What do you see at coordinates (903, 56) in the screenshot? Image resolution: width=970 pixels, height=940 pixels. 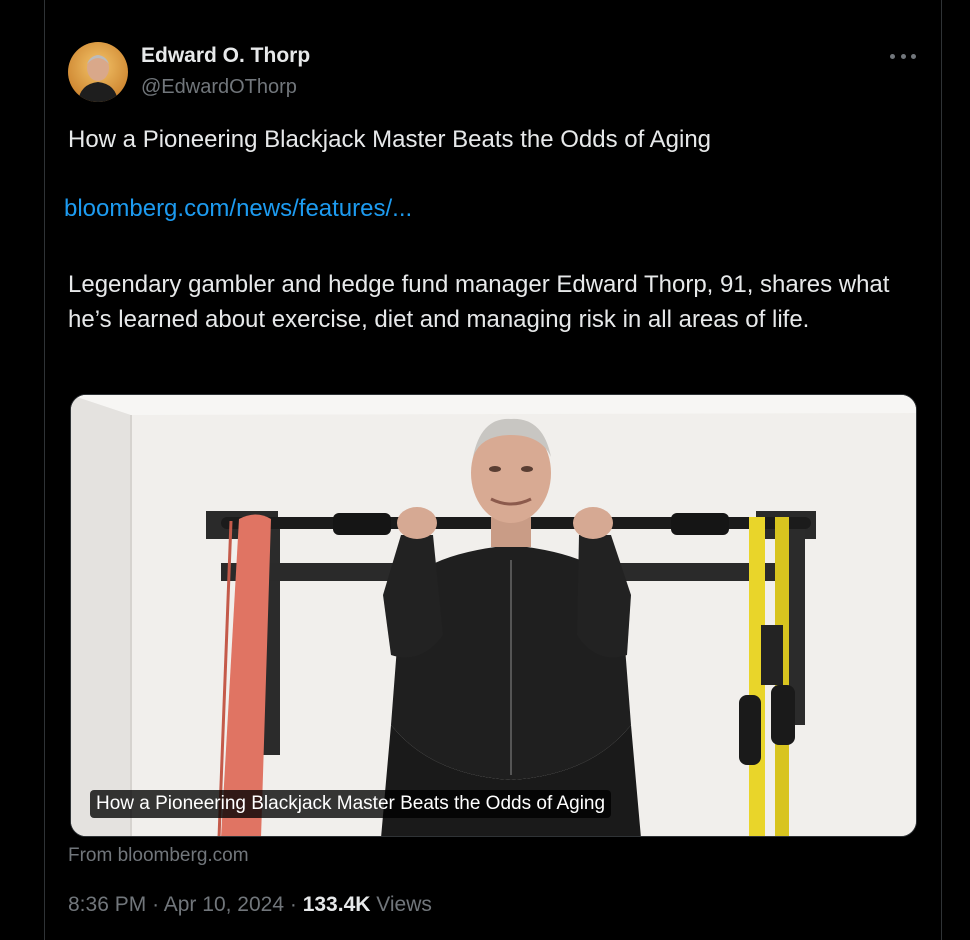 I see `more-options-icon` at bounding box center [903, 56].